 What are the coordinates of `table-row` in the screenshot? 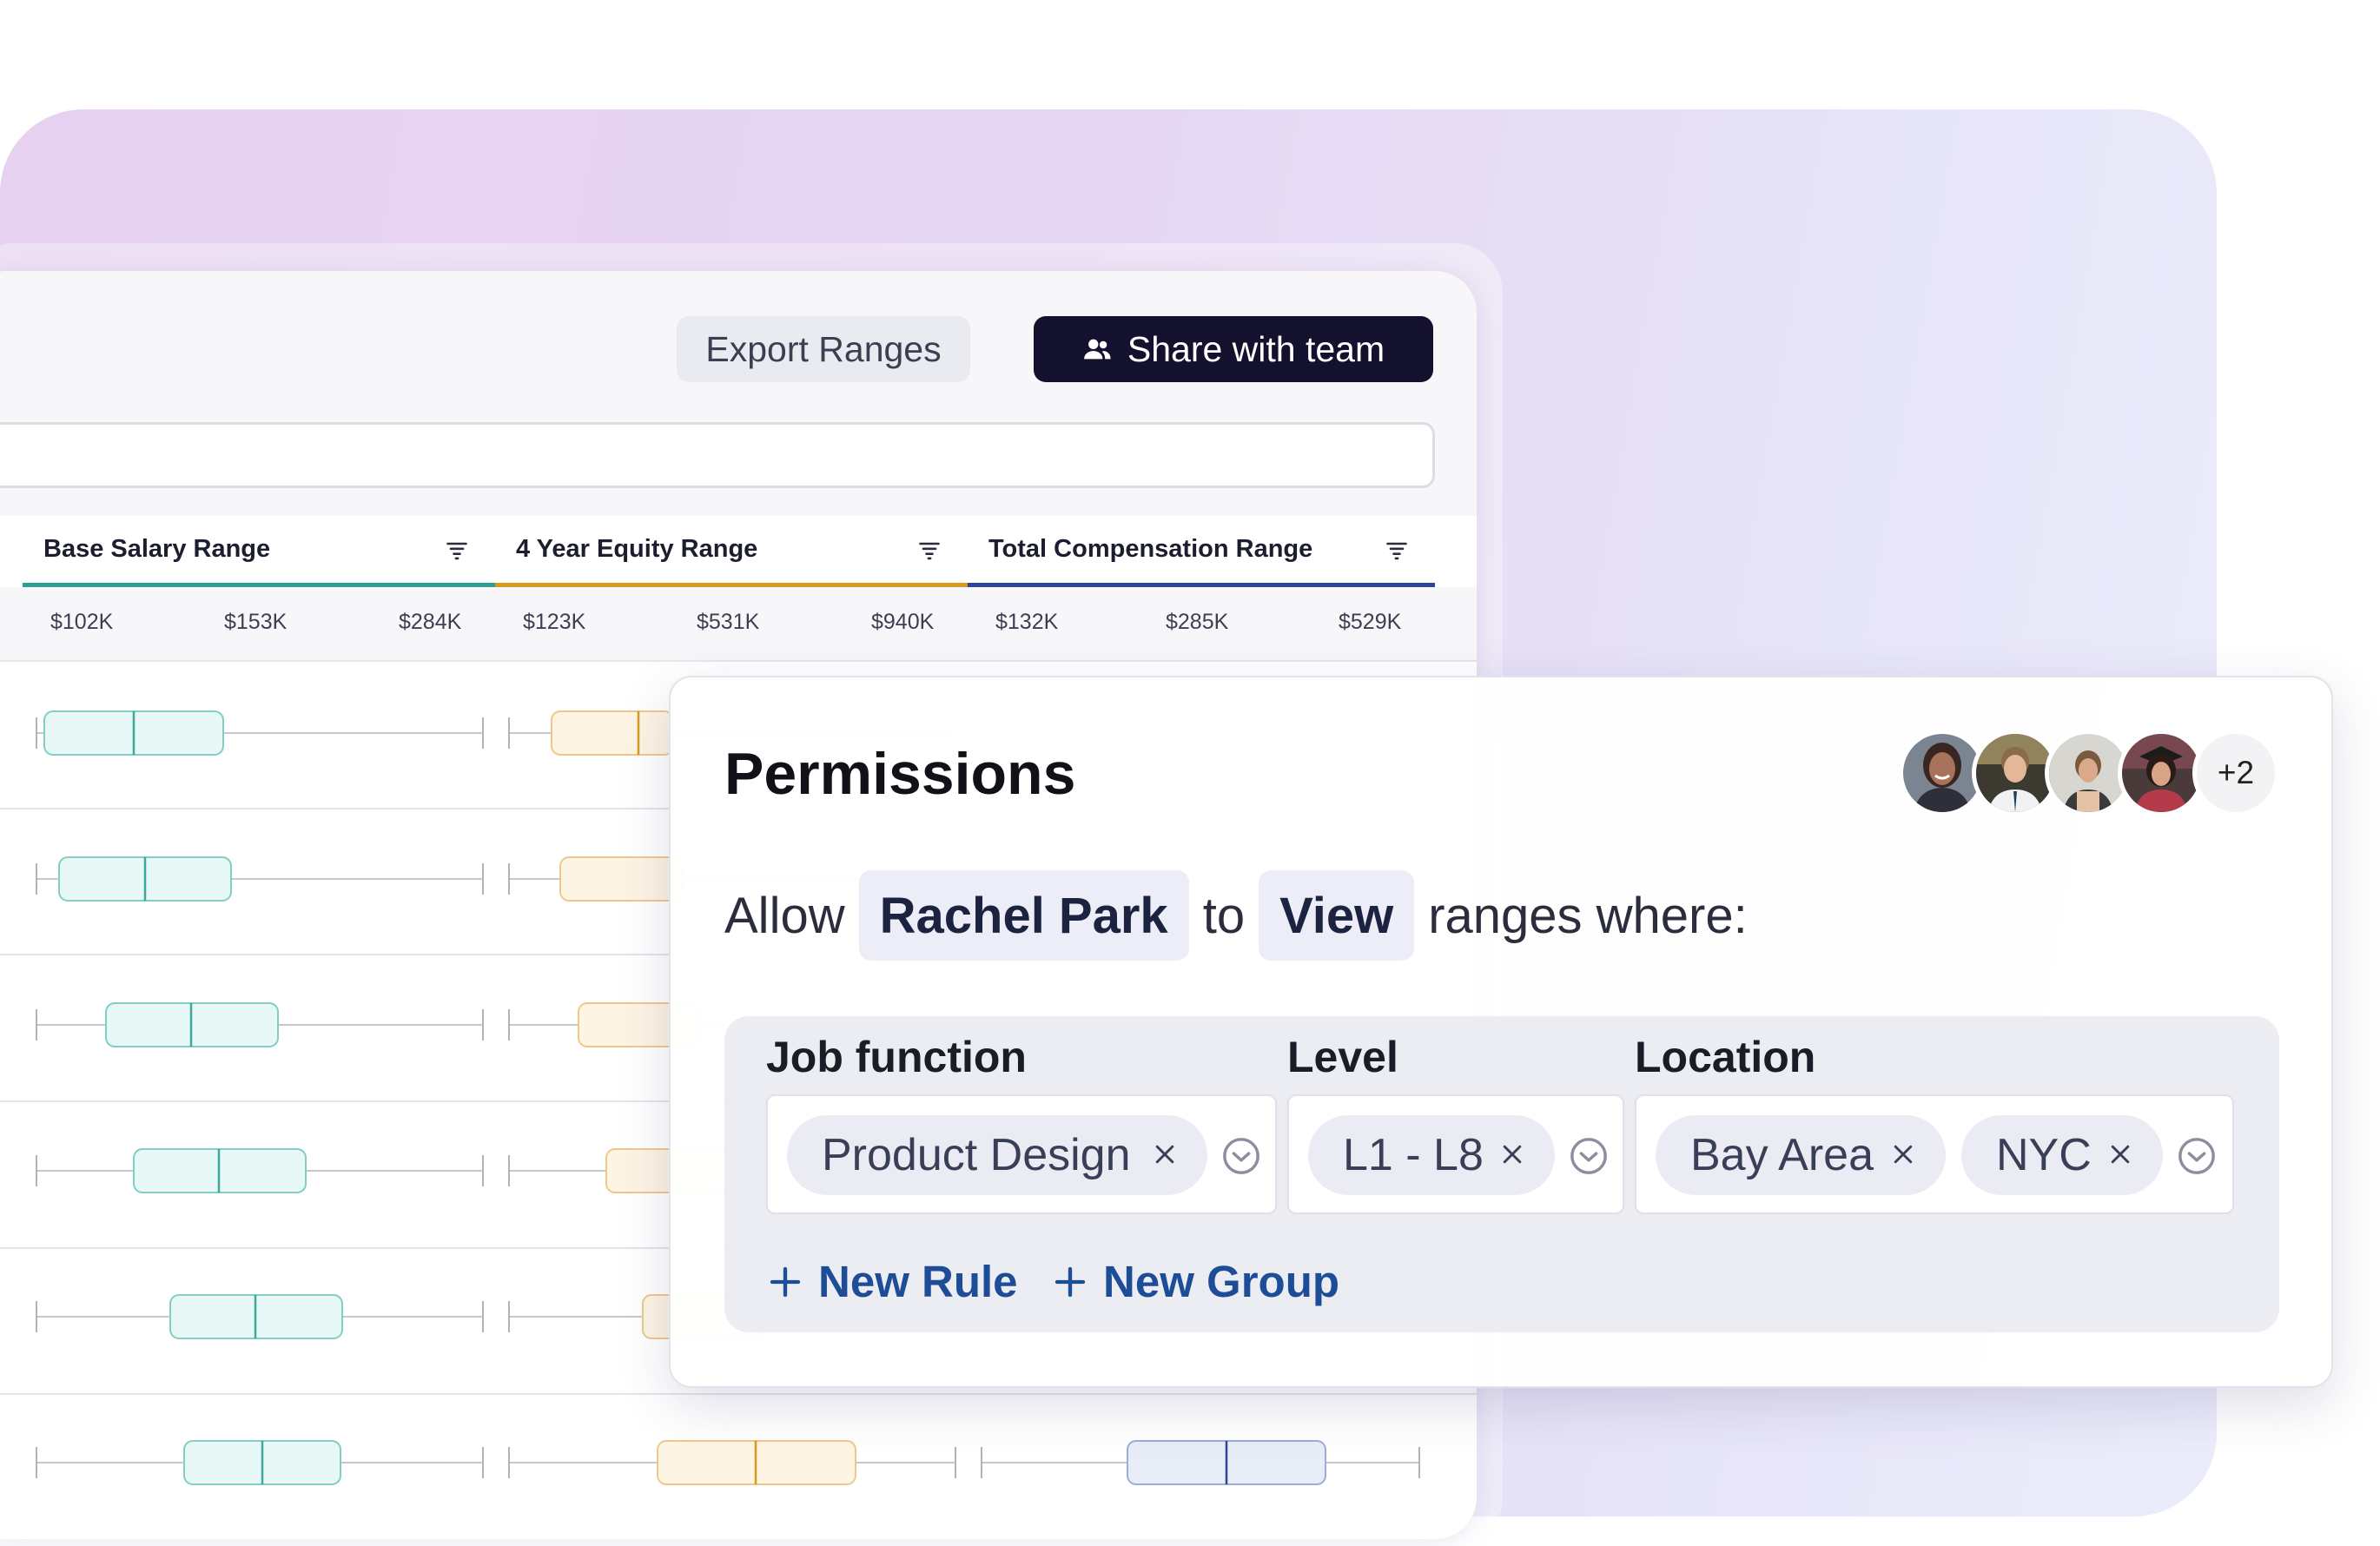 It's located at (728, 1462).